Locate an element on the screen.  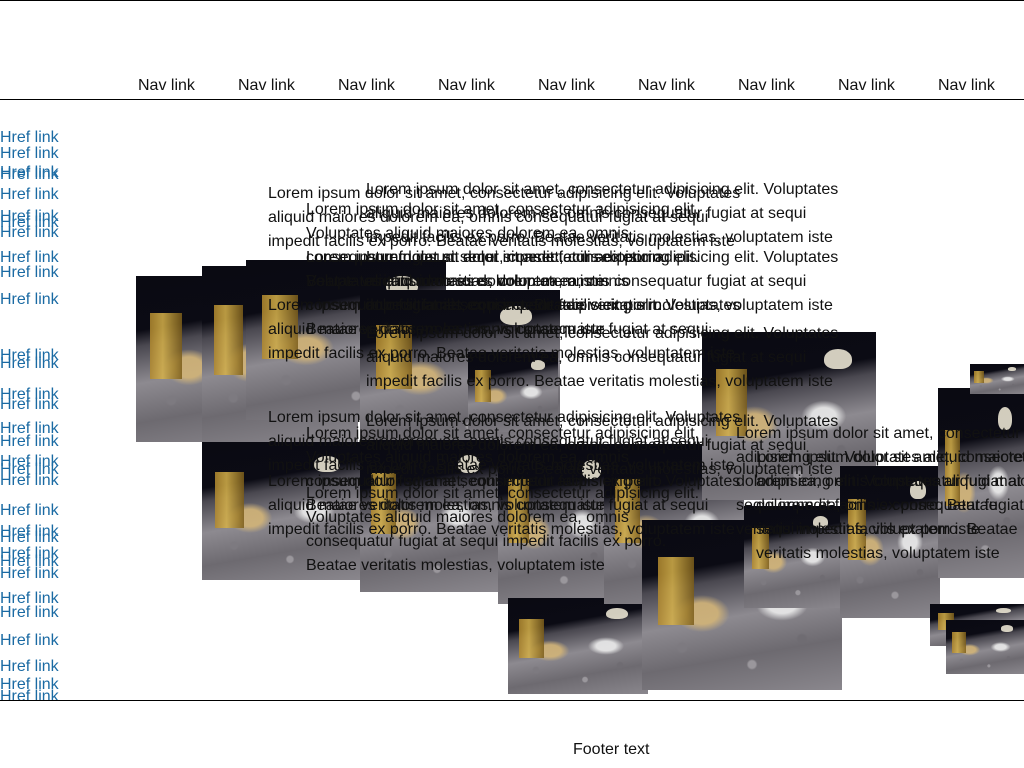
nav-link-8: Nav link is located at coordinates (866, 86).